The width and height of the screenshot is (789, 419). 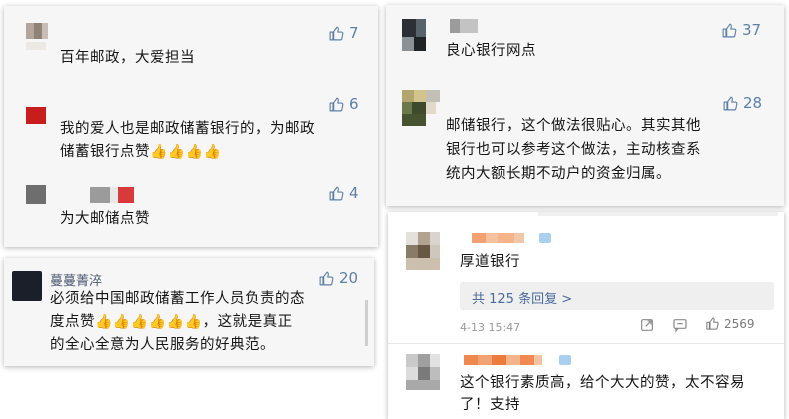 I want to click on share-icon, so click(x=647, y=327).